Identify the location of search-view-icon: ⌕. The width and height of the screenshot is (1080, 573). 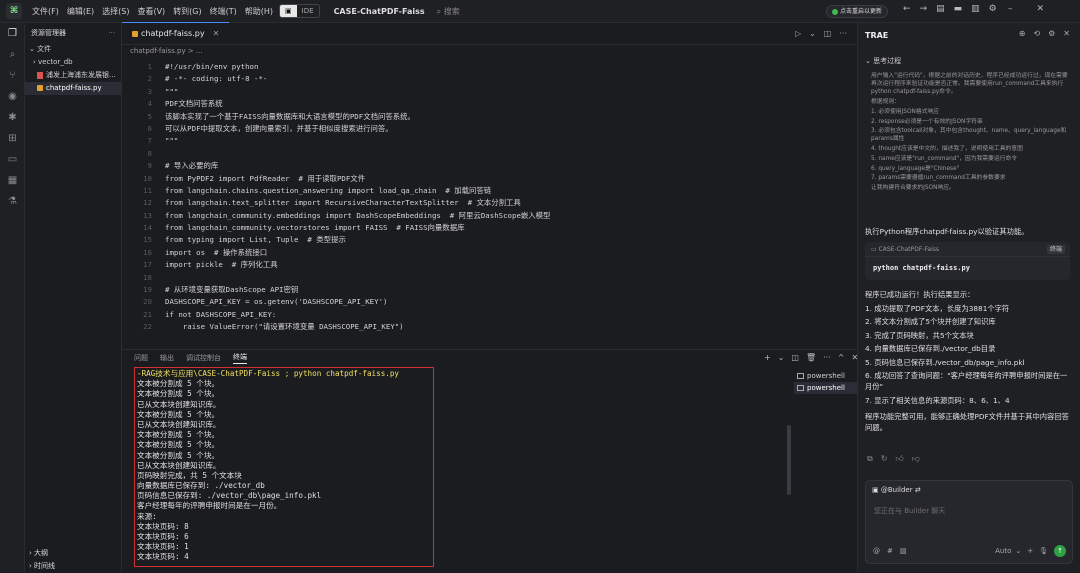
(12, 54).